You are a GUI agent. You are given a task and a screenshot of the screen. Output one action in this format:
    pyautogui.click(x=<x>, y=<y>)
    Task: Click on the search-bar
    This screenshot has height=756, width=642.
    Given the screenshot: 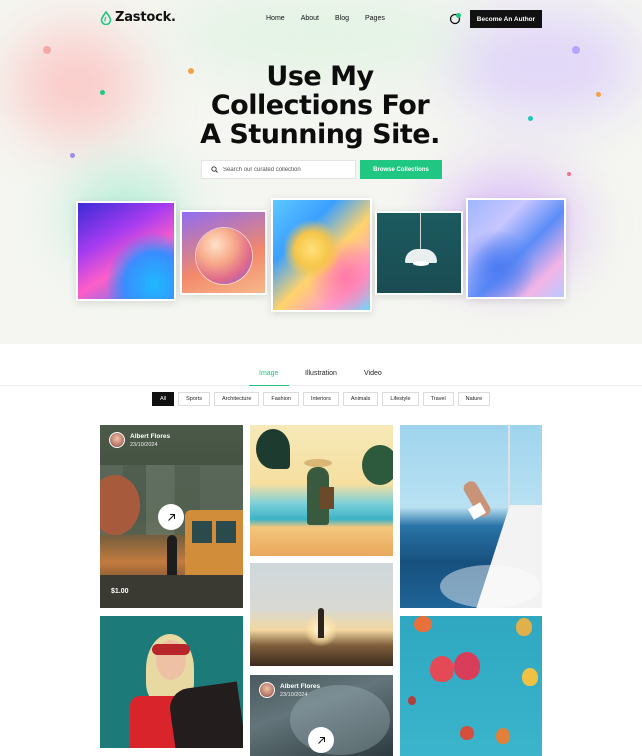 What is the action you would take?
    pyautogui.click(x=278, y=169)
    